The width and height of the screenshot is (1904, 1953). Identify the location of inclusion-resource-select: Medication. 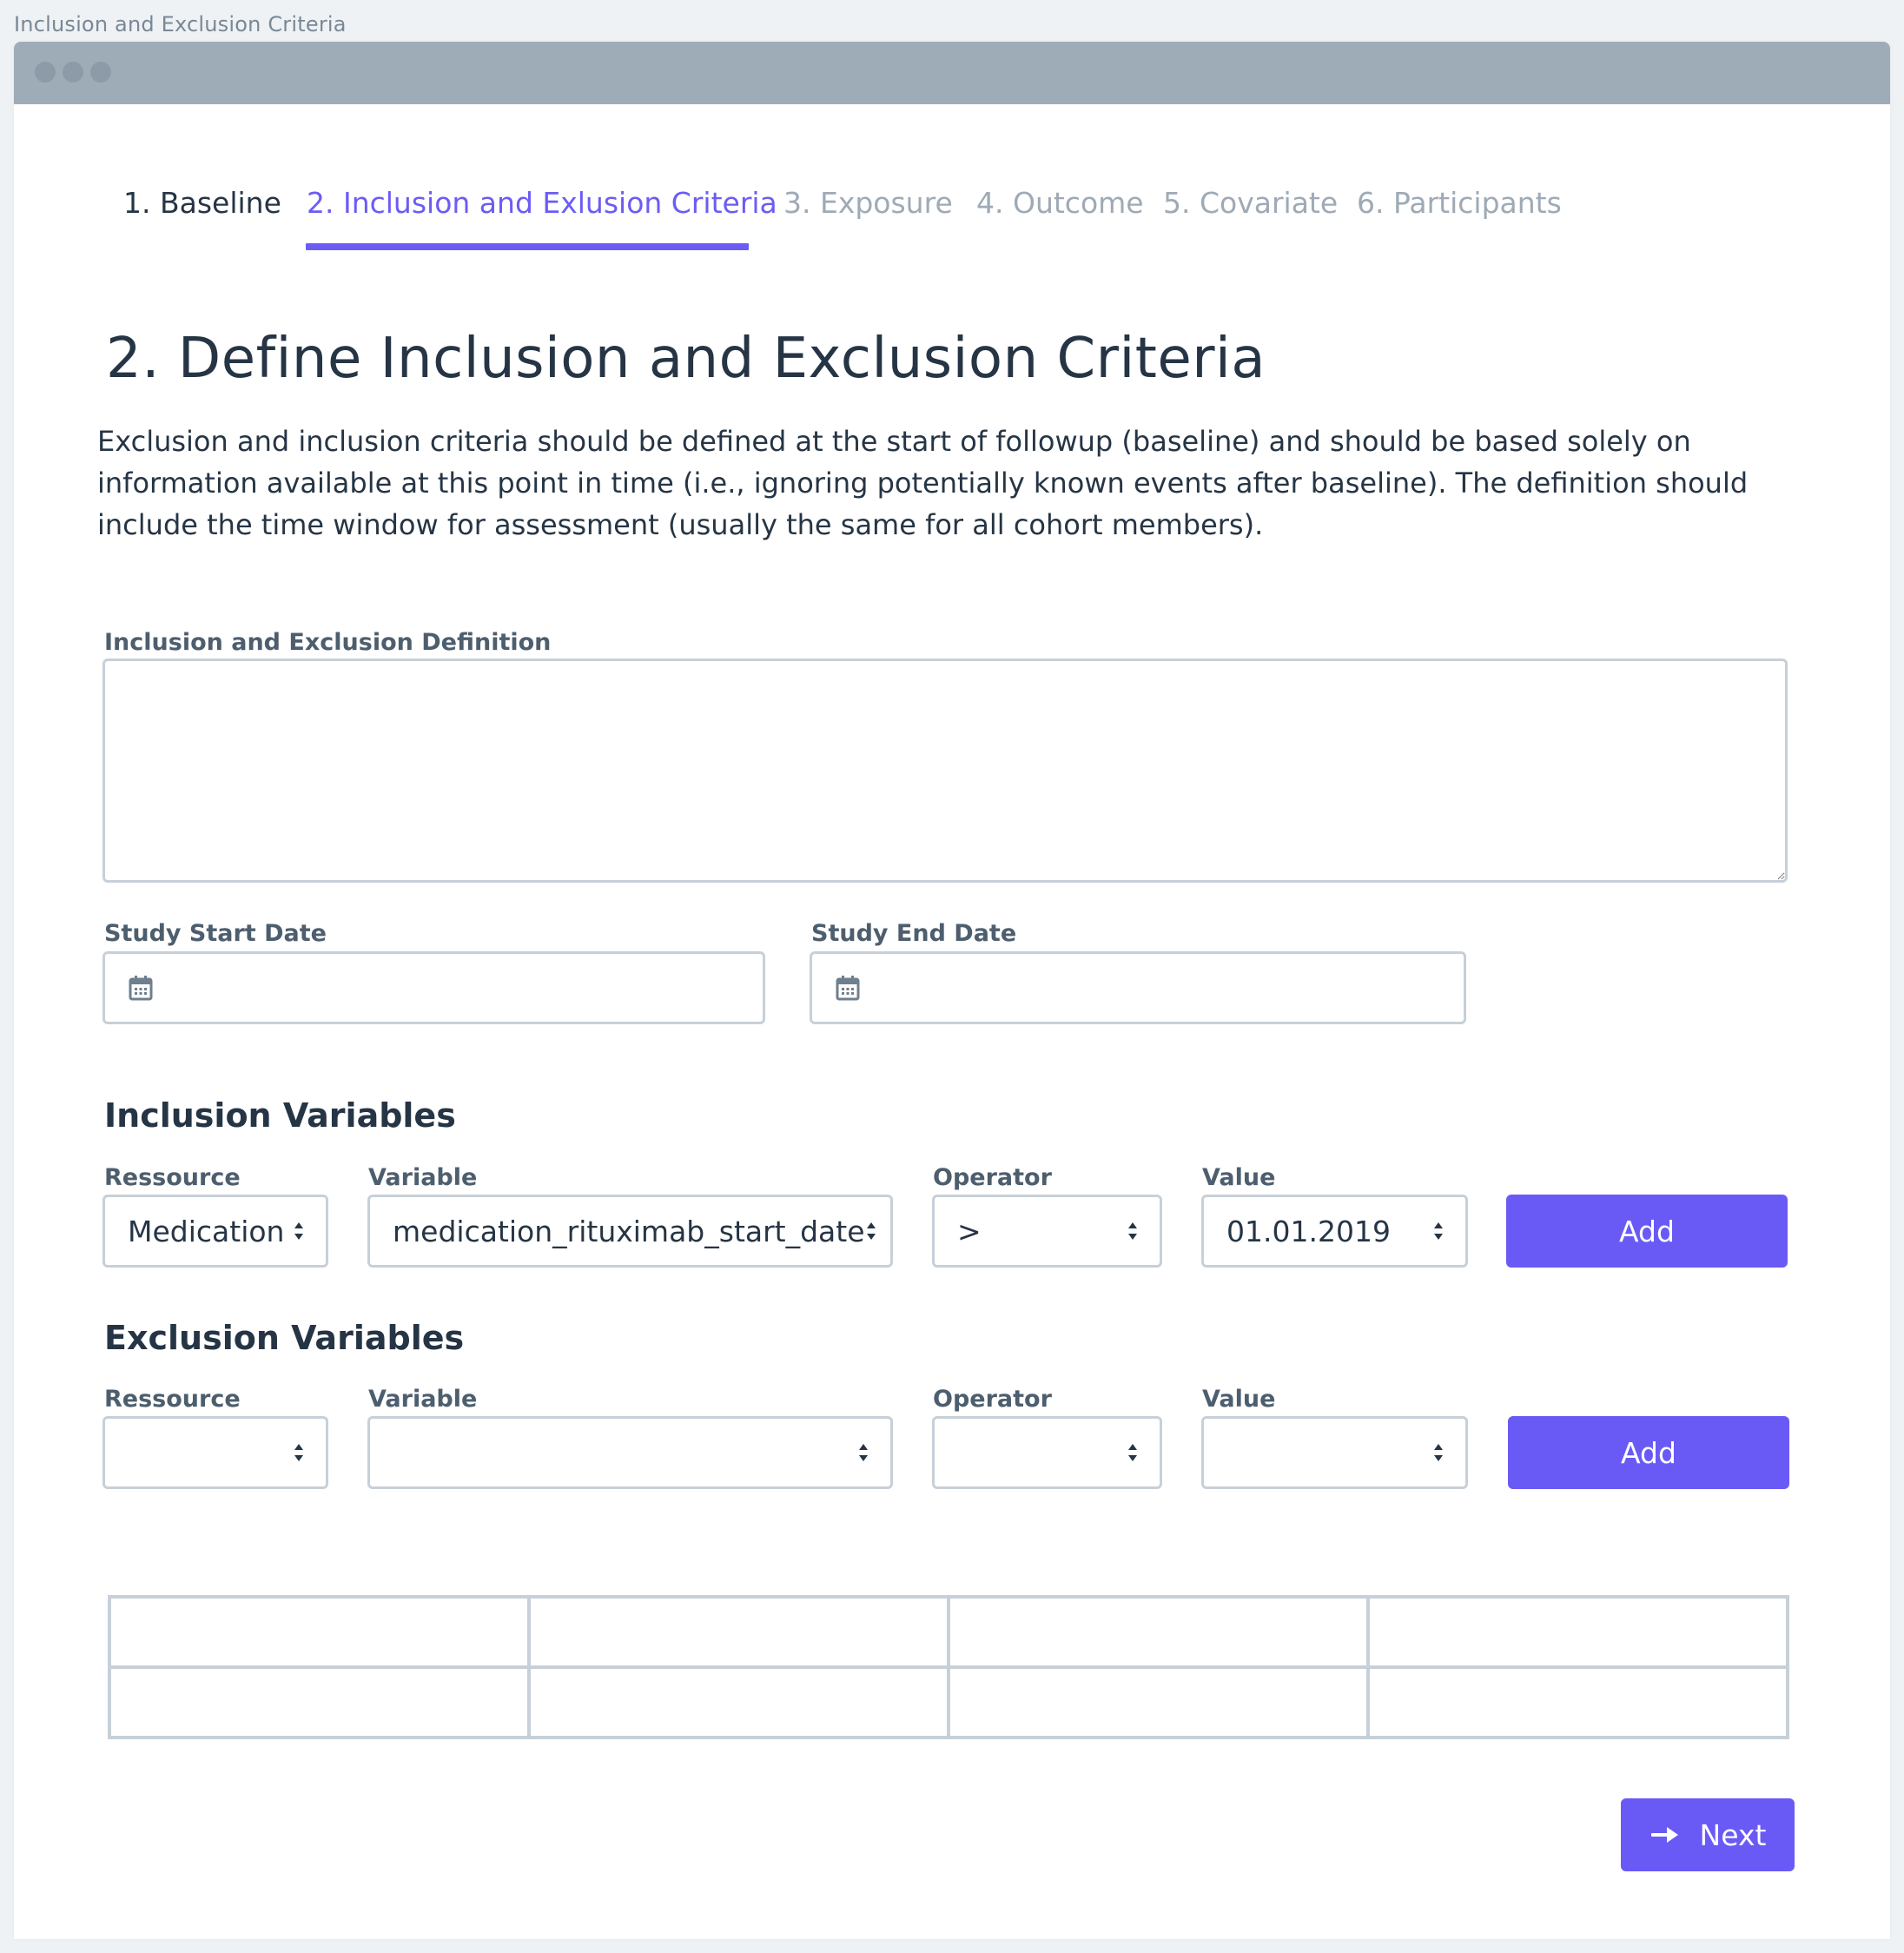
(215, 1231).